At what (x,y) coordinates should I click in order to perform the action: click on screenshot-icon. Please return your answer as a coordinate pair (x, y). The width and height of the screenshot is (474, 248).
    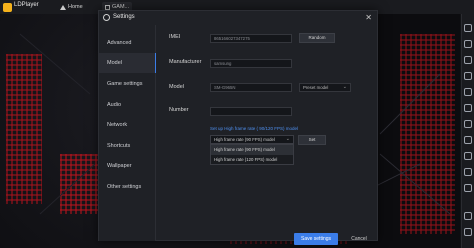
    Looking at the image, I should click on (468, 44).